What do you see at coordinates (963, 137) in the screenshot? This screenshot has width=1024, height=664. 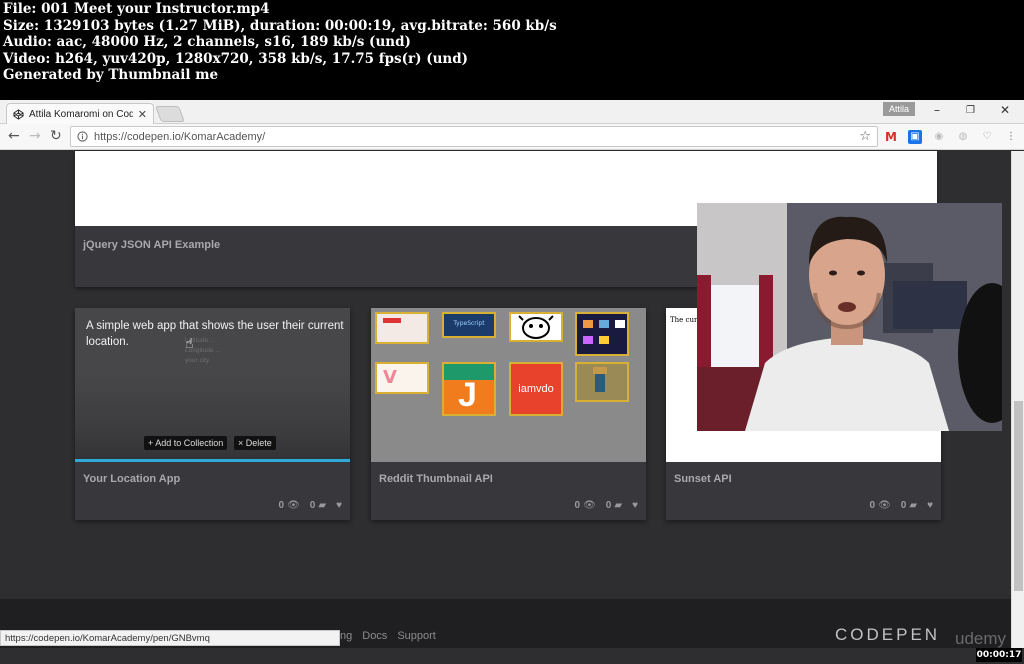 I see `extension-round-icon: ◍` at bounding box center [963, 137].